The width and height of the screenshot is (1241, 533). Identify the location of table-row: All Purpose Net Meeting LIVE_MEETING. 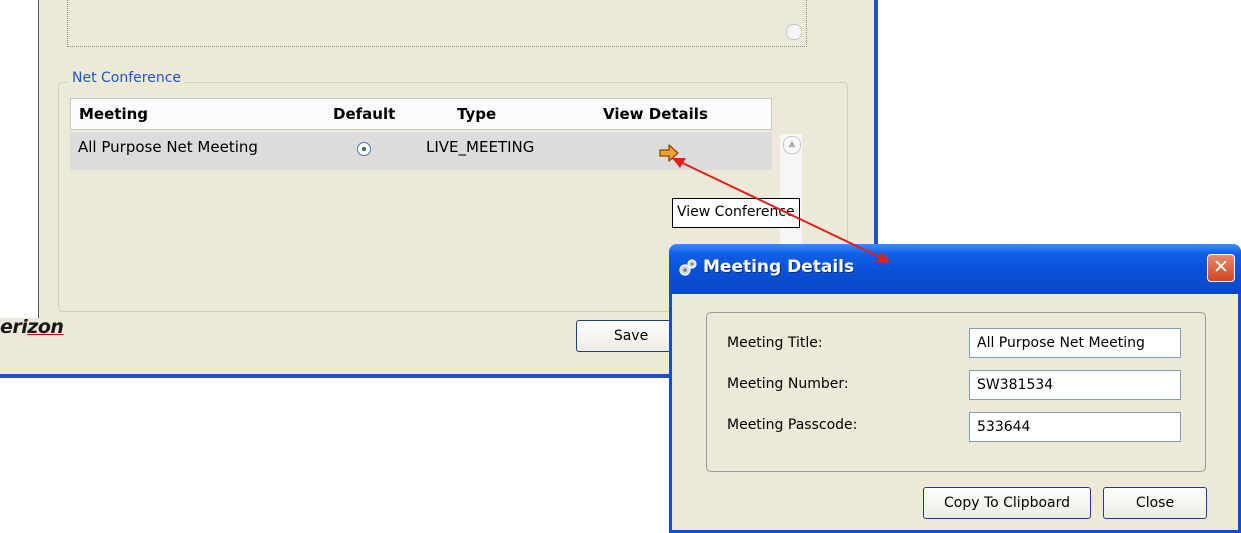
(421, 151).